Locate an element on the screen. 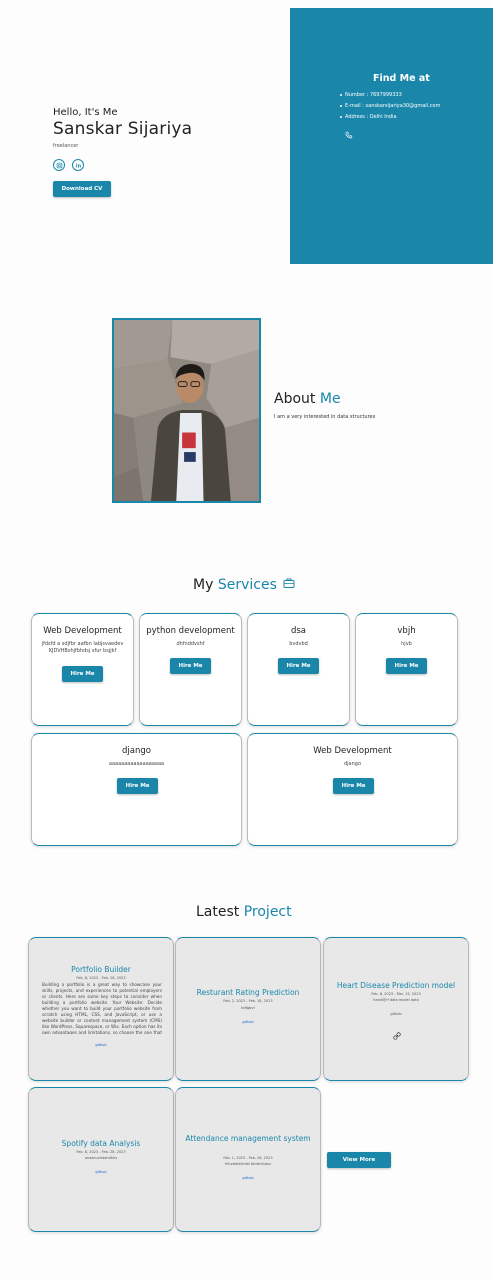 The image size is (493, 1280). project-title: Spotify data Analysis is located at coordinates (101, 1143).